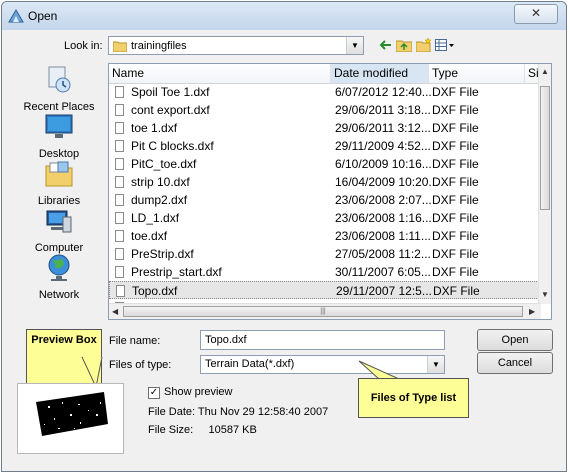 This screenshot has height=475, width=570. I want to click on filetype-value: Terrain Data(*.dxf), so click(250, 364).